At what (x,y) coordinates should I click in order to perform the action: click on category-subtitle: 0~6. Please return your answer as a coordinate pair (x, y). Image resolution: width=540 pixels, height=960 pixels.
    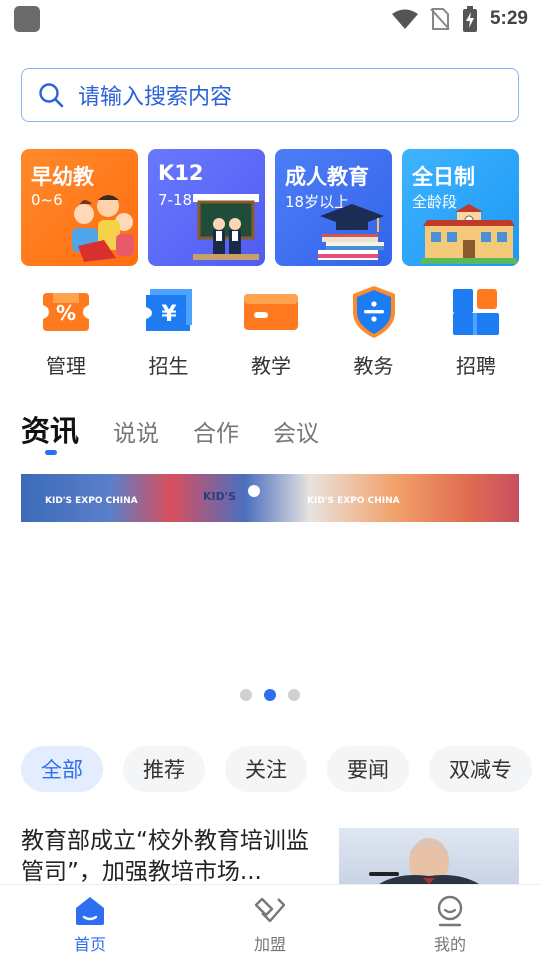
    Looking at the image, I should click on (47, 200).